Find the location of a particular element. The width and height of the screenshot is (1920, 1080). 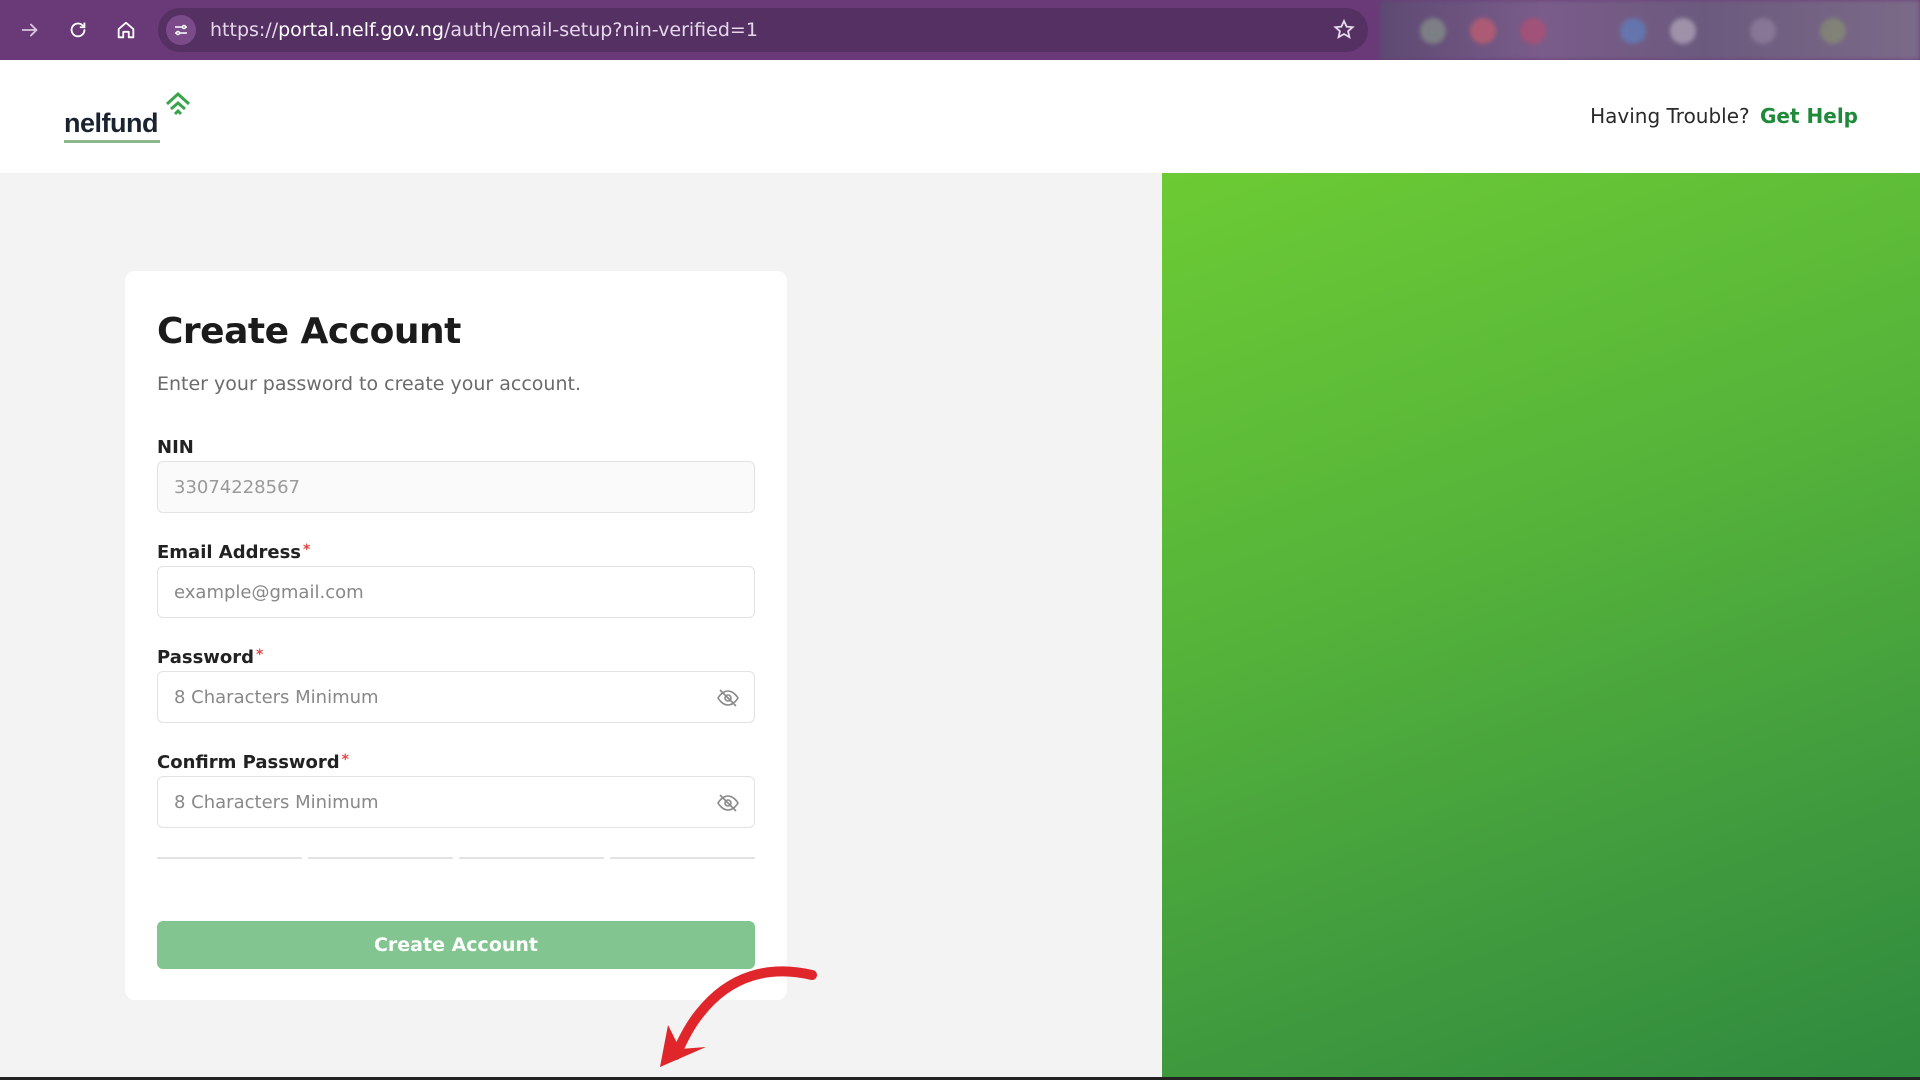

create-account-button: Create Account is located at coordinates (456, 945).